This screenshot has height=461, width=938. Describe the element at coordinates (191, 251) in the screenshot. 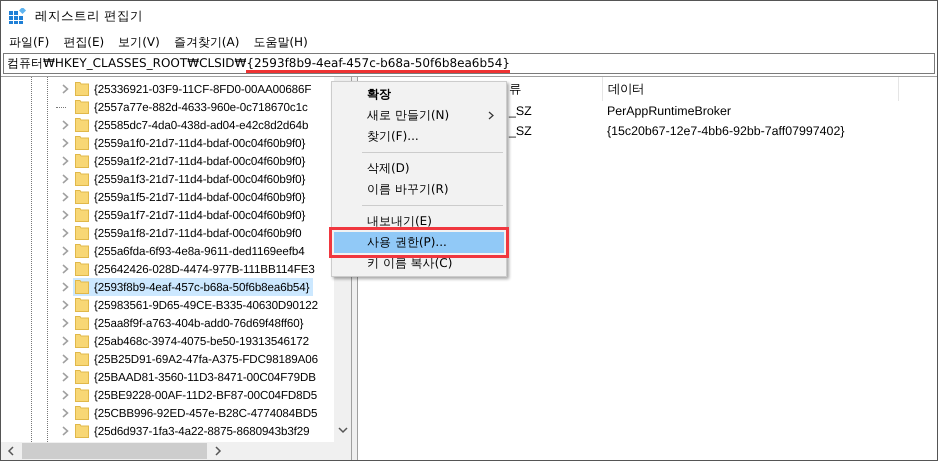

I see `tree-item: {255a6fda-6f93-4e8a-9611-ded1169eefb4` at that location.